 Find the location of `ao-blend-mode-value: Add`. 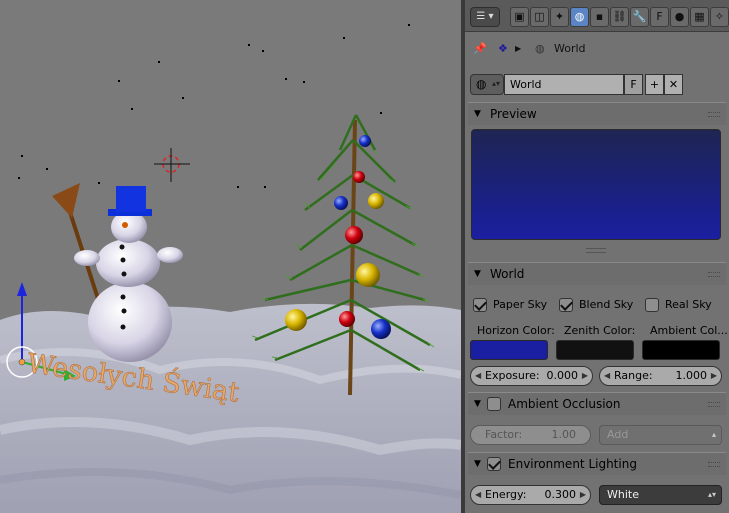

ao-blend-mode-value: Add is located at coordinates (618, 434).